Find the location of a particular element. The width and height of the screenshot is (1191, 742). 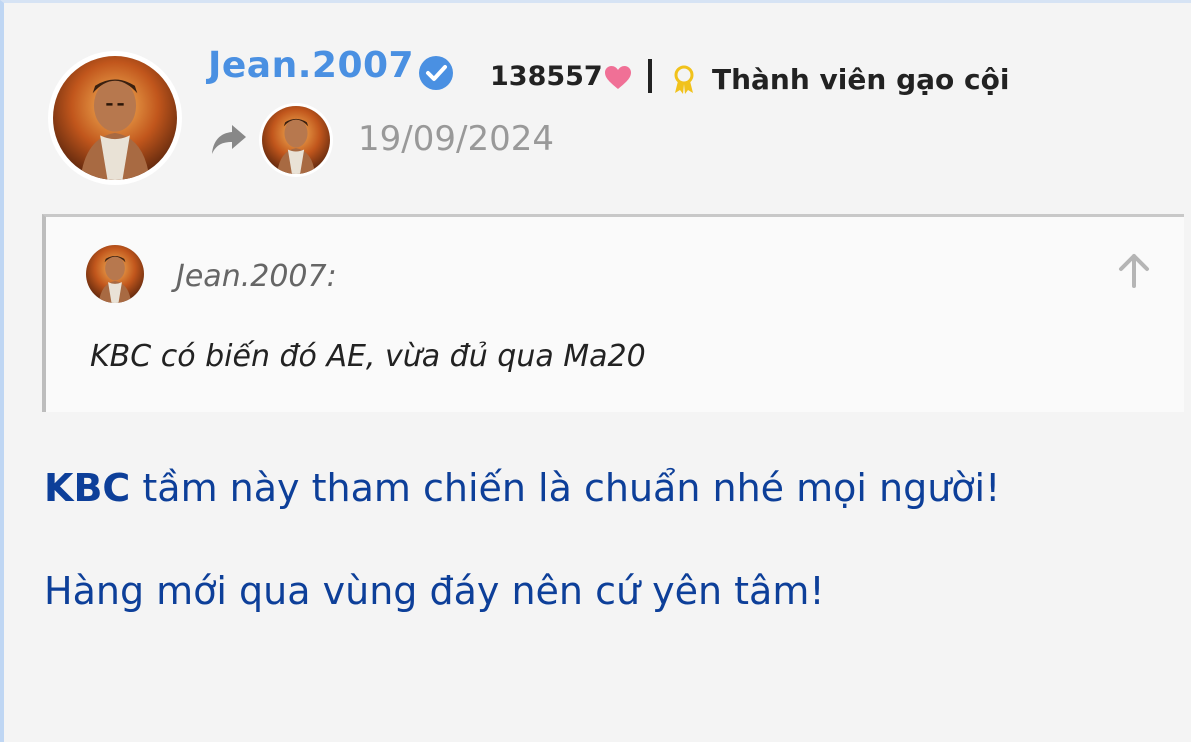

quote-author-avatar is located at coordinates (115, 274).